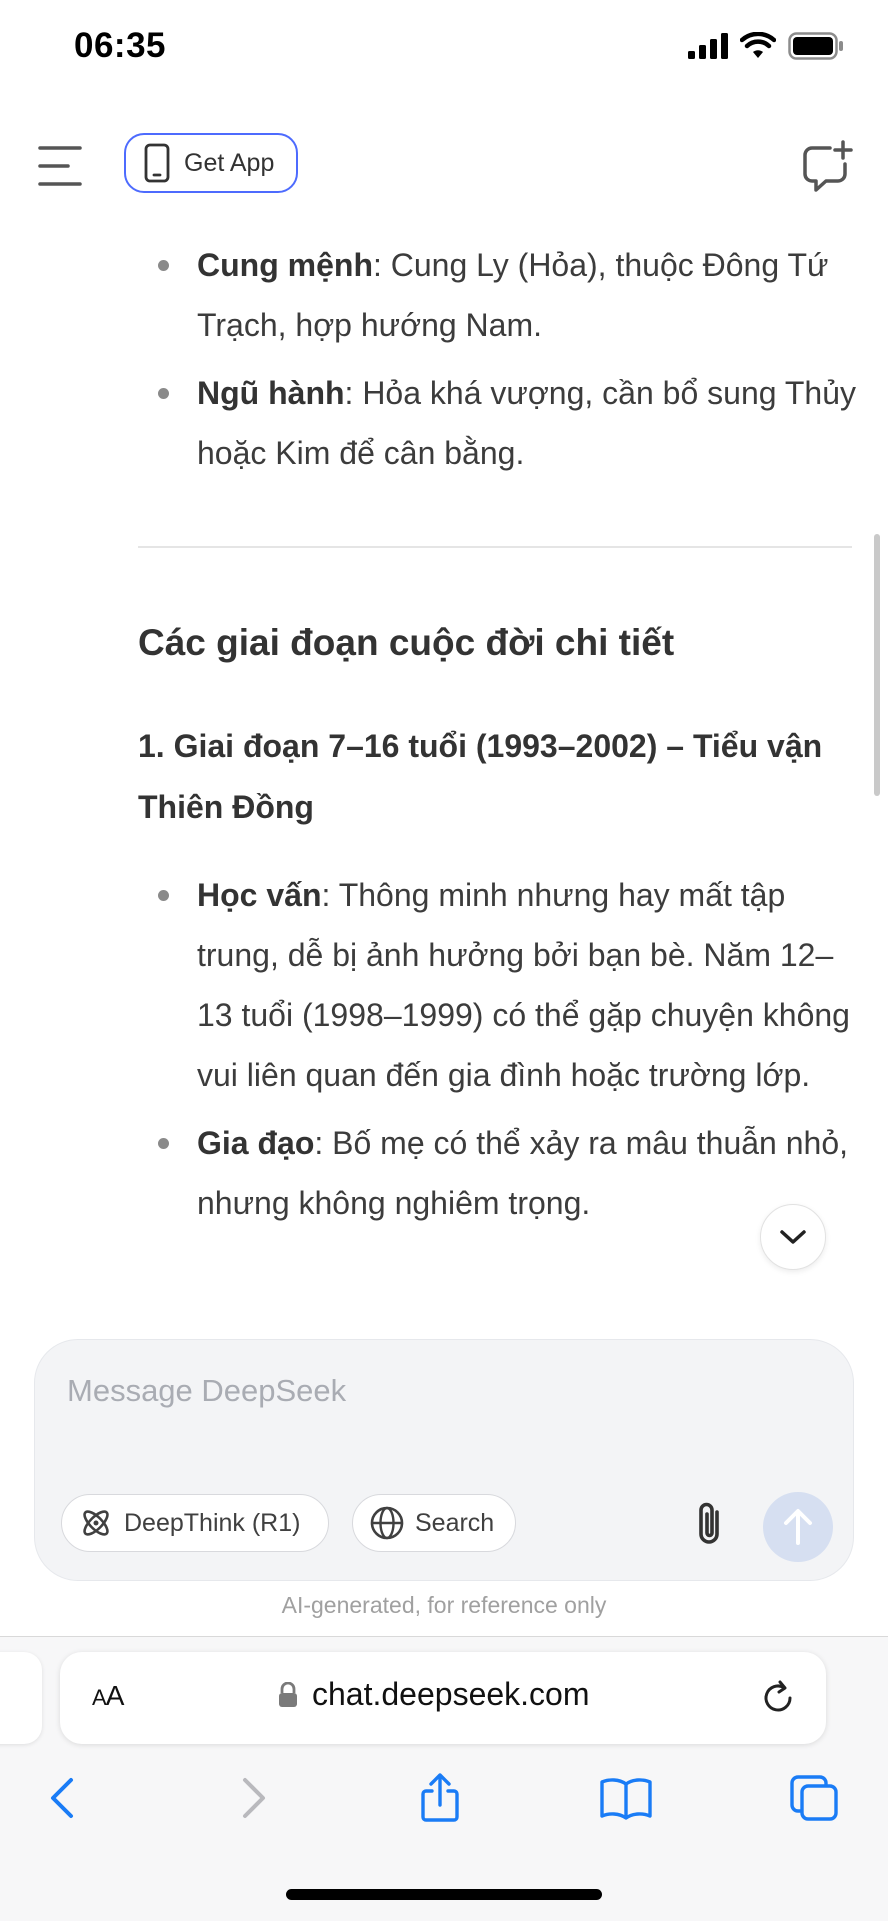 This screenshot has width=888, height=1921. I want to click on deepthink-button: DeepThink (R1), so click(195, 1523).